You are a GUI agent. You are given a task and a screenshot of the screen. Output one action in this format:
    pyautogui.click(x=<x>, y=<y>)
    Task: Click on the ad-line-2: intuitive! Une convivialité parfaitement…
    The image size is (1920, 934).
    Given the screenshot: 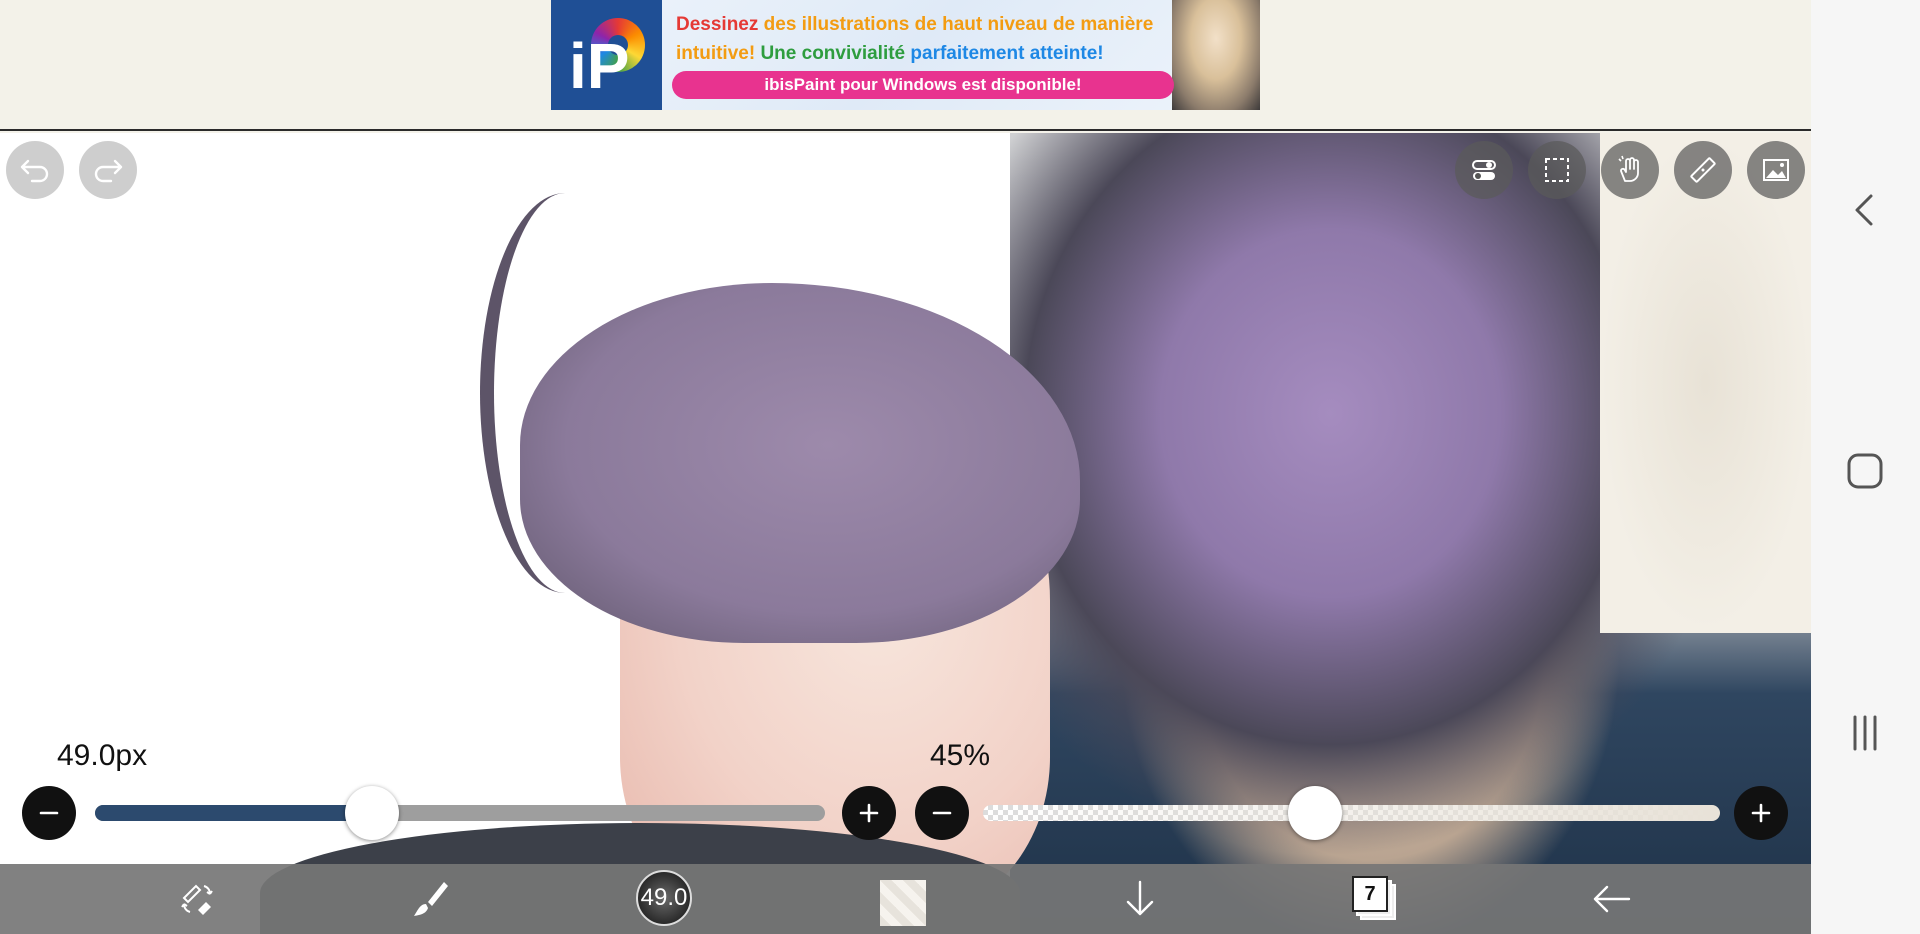 What is the action you would take?
    pyautogui.click(x=924, y=53)
    